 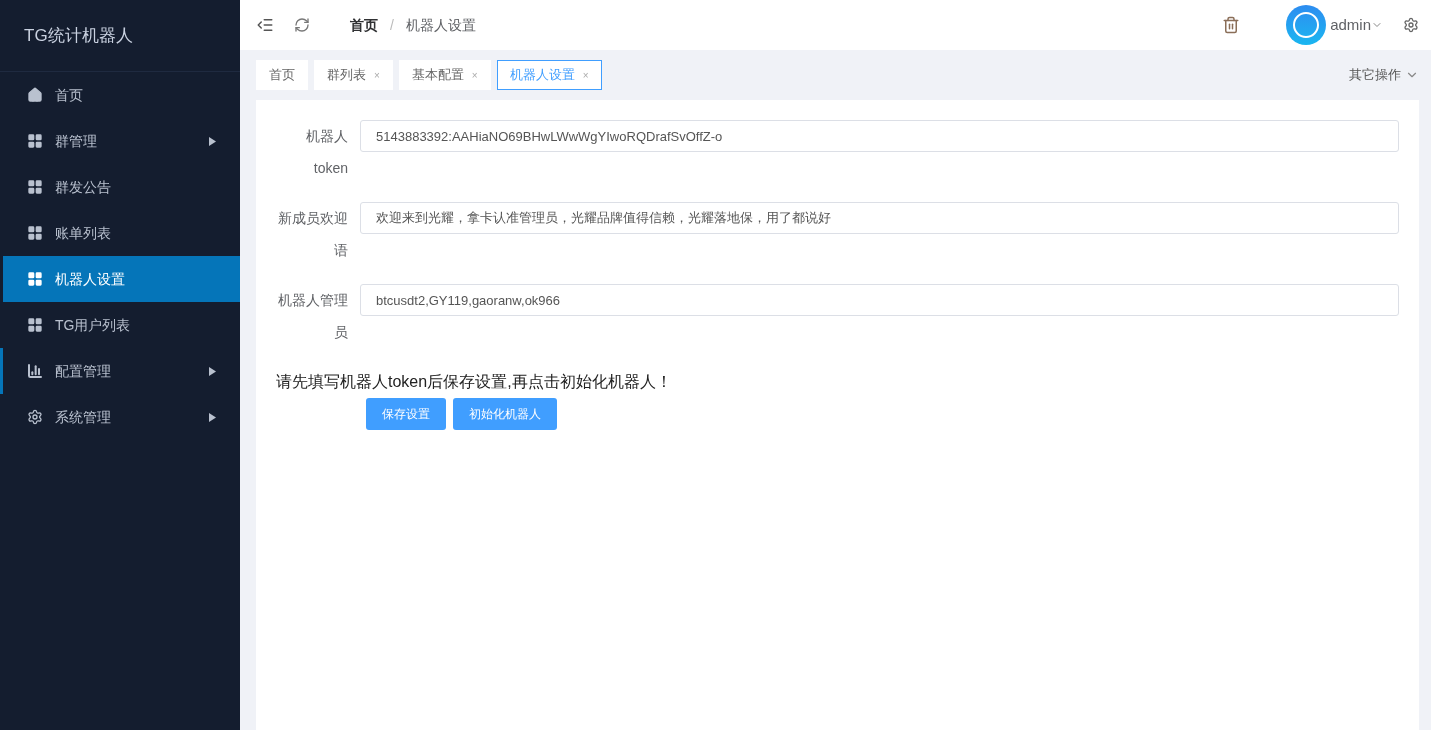 I want to click on sidebar-item: 账单列表, so click(x=120, y=233).